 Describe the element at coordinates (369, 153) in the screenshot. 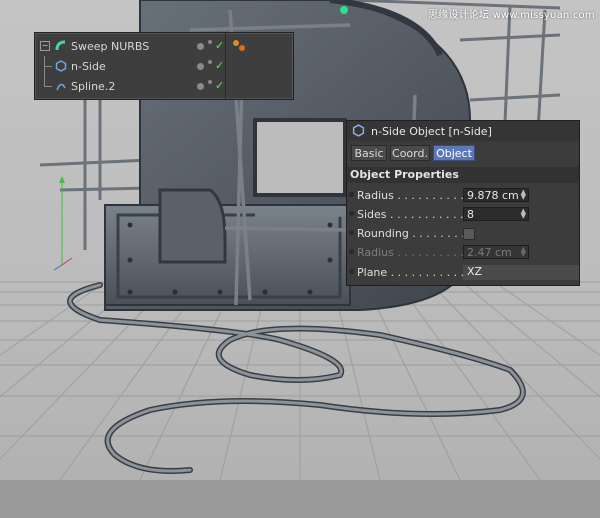

I see `tab-basic: Basic` at that location.